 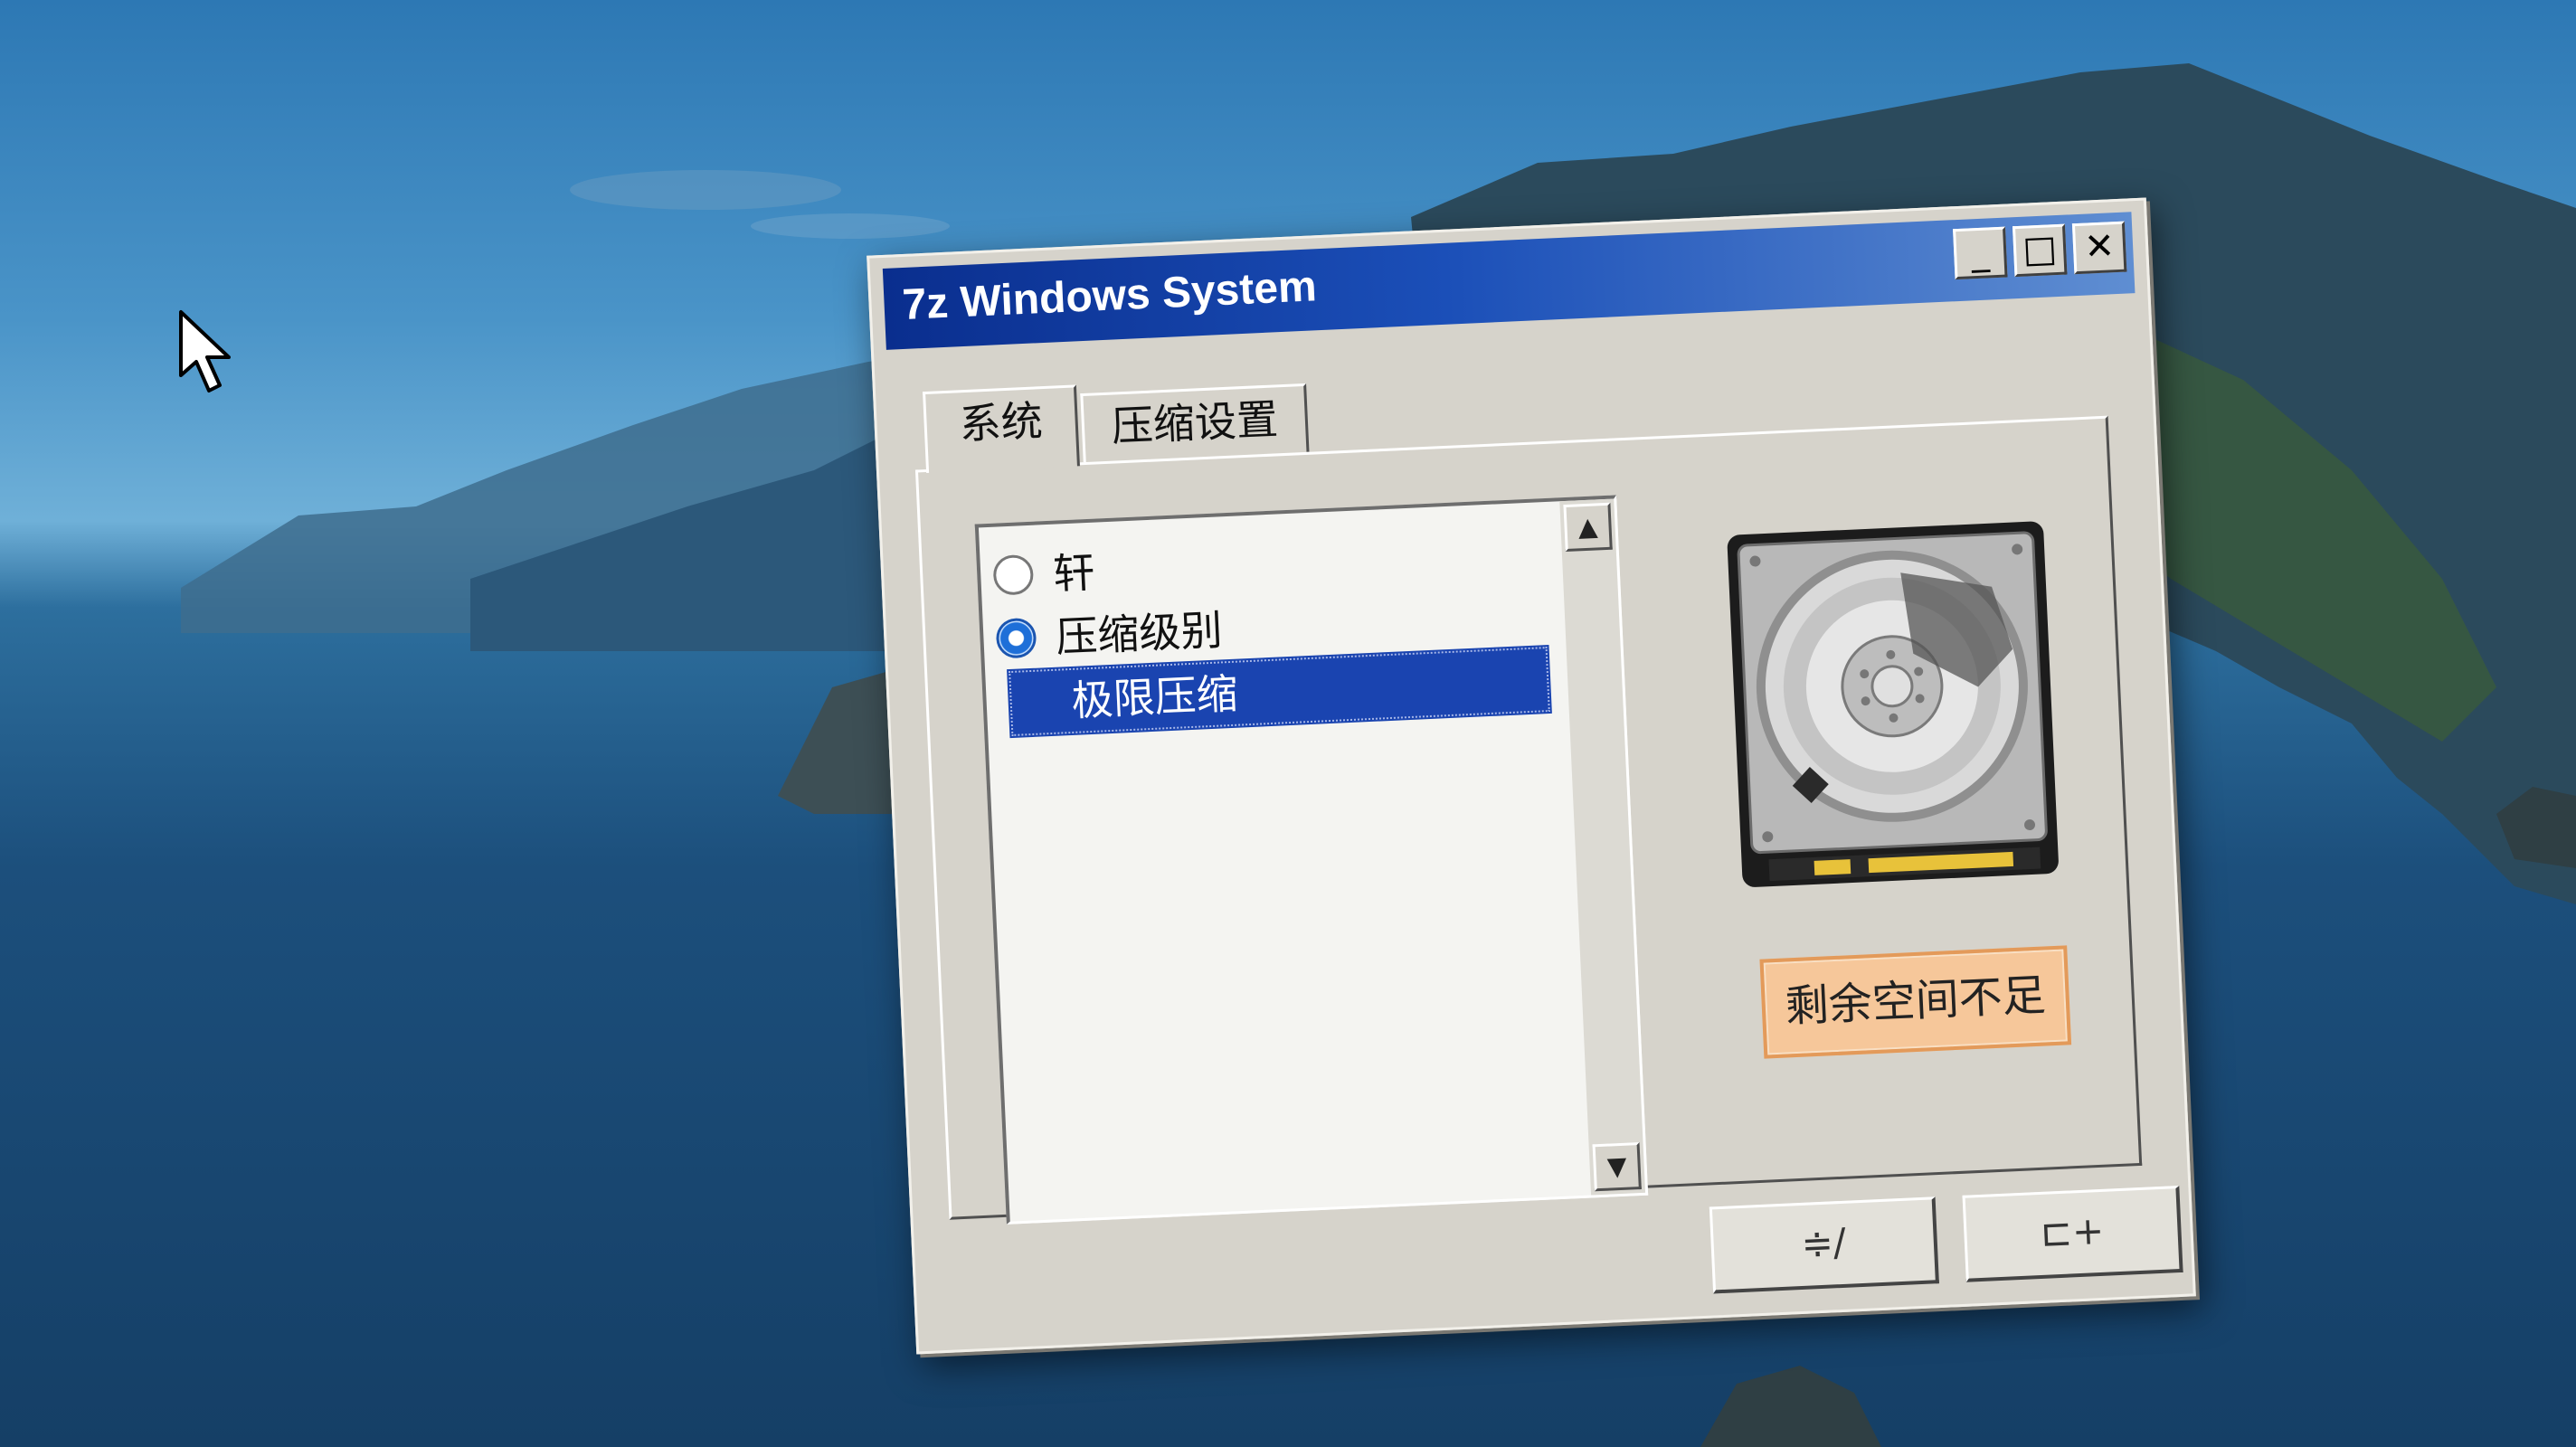 I want to click on window-title: 7z Windows System, so click(x=1109, y=296).